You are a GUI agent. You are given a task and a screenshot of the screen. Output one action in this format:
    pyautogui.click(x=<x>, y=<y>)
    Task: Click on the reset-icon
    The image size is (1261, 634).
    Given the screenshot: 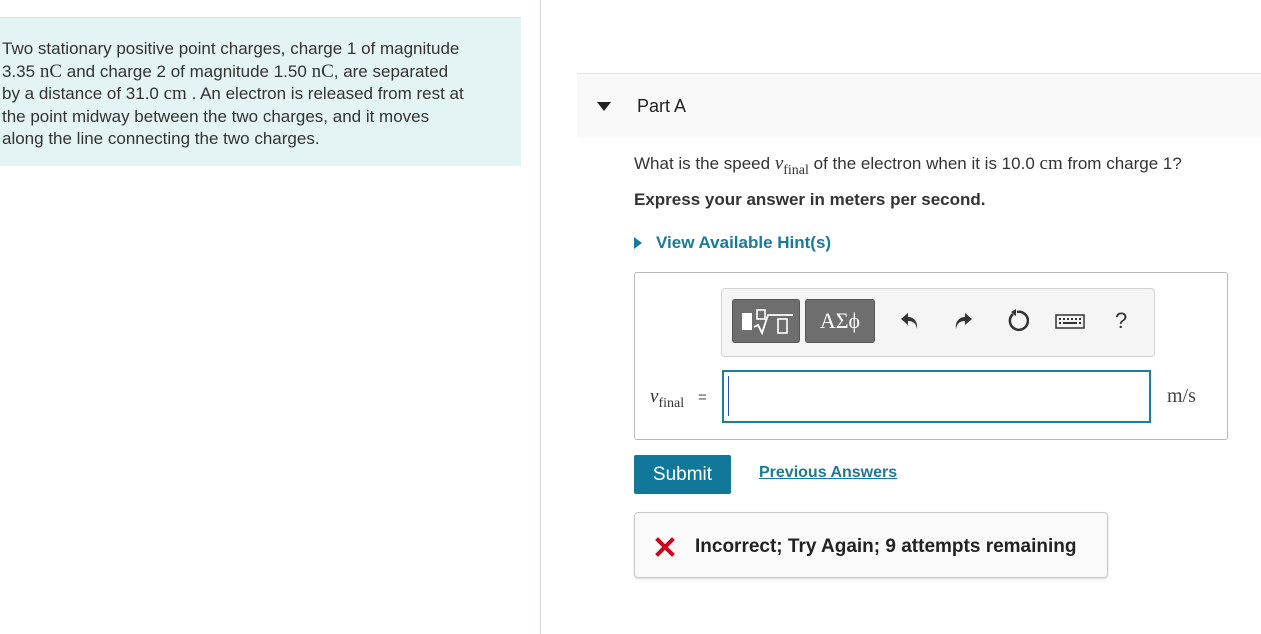 What is the action you would take?
    pyautogui.click(x=1017, y=321)
    